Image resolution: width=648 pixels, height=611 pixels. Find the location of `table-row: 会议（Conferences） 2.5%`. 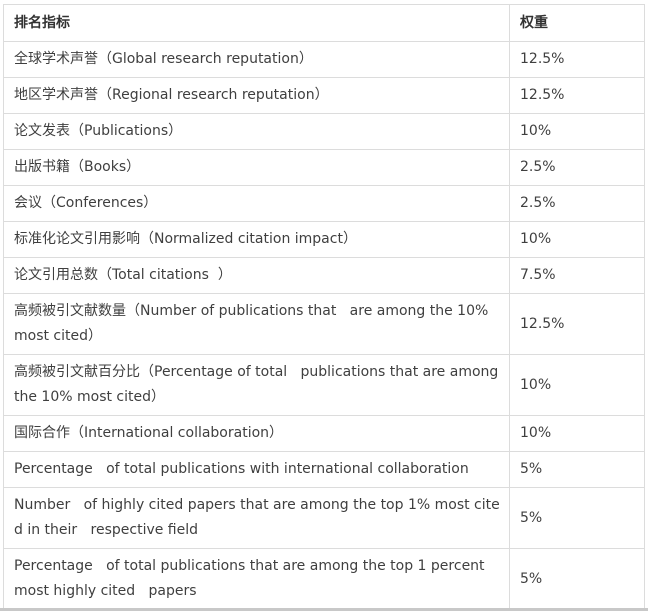

table-row: 会议（Conferences） 2.5% is located at coordinates (324, 203).